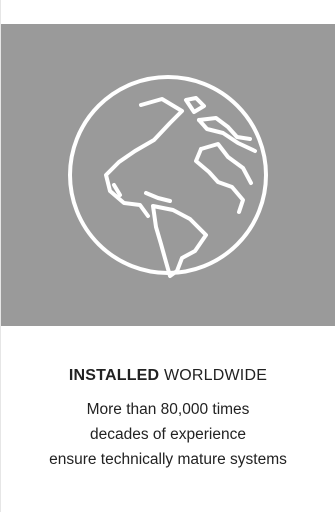  Describe the element at coordinates (168, 459) in the screenshot. I see `description-line-3: ensure technically mature systems` at that location.